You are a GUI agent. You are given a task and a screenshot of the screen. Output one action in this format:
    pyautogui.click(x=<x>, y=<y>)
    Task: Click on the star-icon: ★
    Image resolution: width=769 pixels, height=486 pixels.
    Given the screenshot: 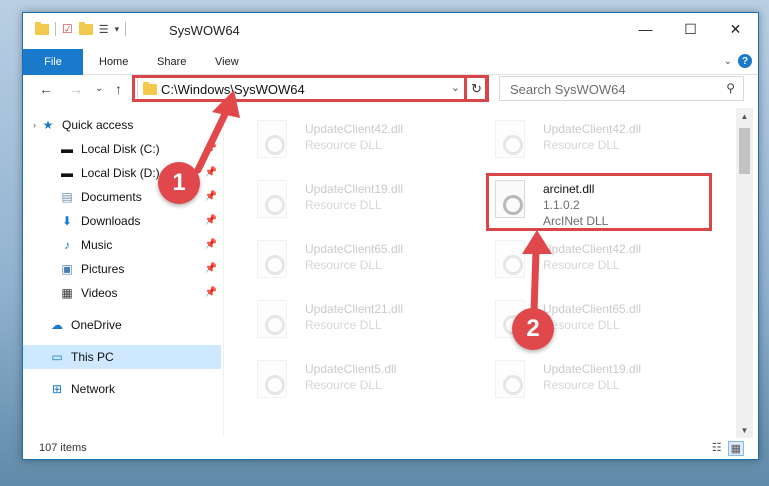 What is the action you would take?
    pyautogui.click(x=48, y=125)
    